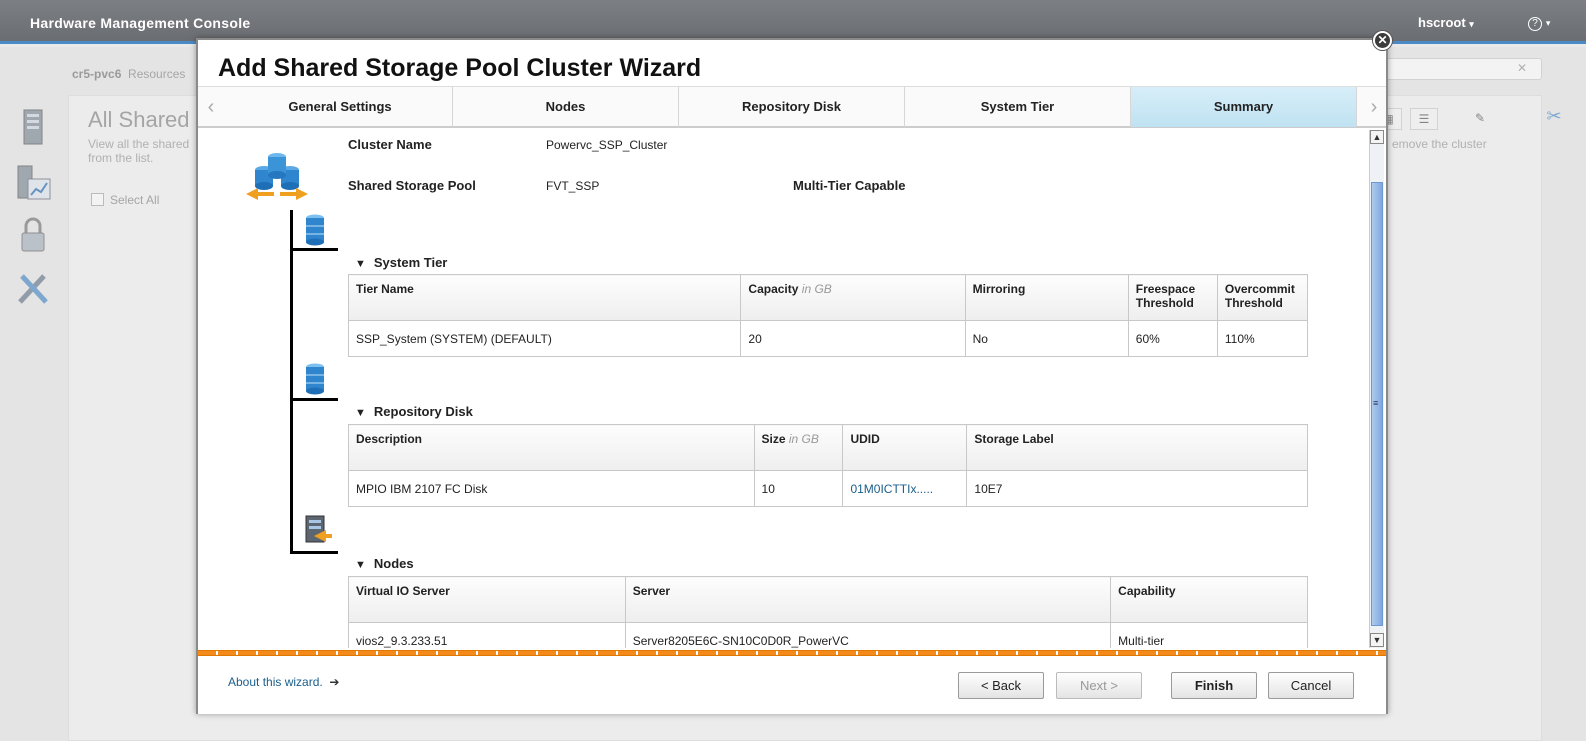  I want to click on tabs-prev-icon: ‹, so click(211, 107).